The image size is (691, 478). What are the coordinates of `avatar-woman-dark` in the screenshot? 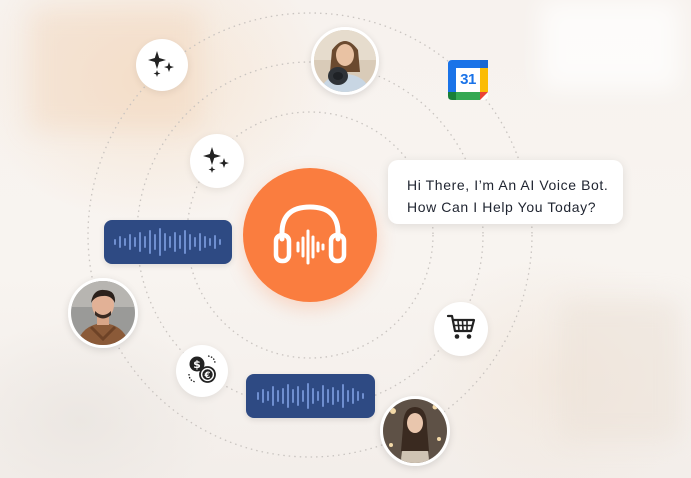 It's located at (415, 431).